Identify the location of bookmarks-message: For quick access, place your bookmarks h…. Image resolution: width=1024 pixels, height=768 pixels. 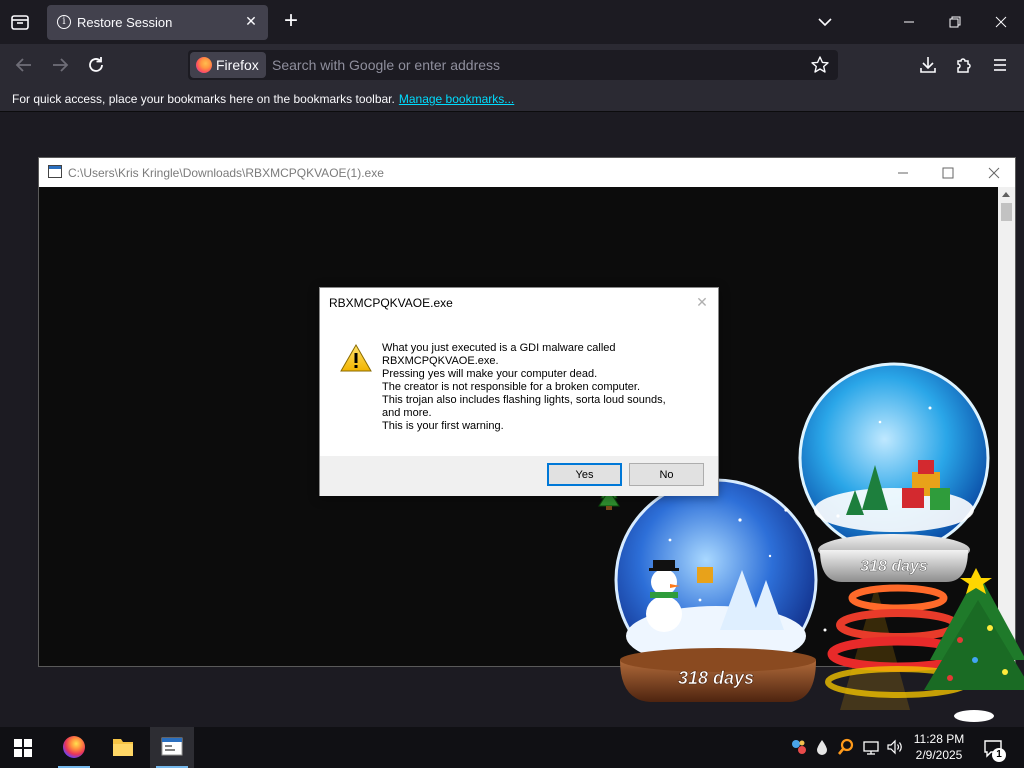
(263, 99).